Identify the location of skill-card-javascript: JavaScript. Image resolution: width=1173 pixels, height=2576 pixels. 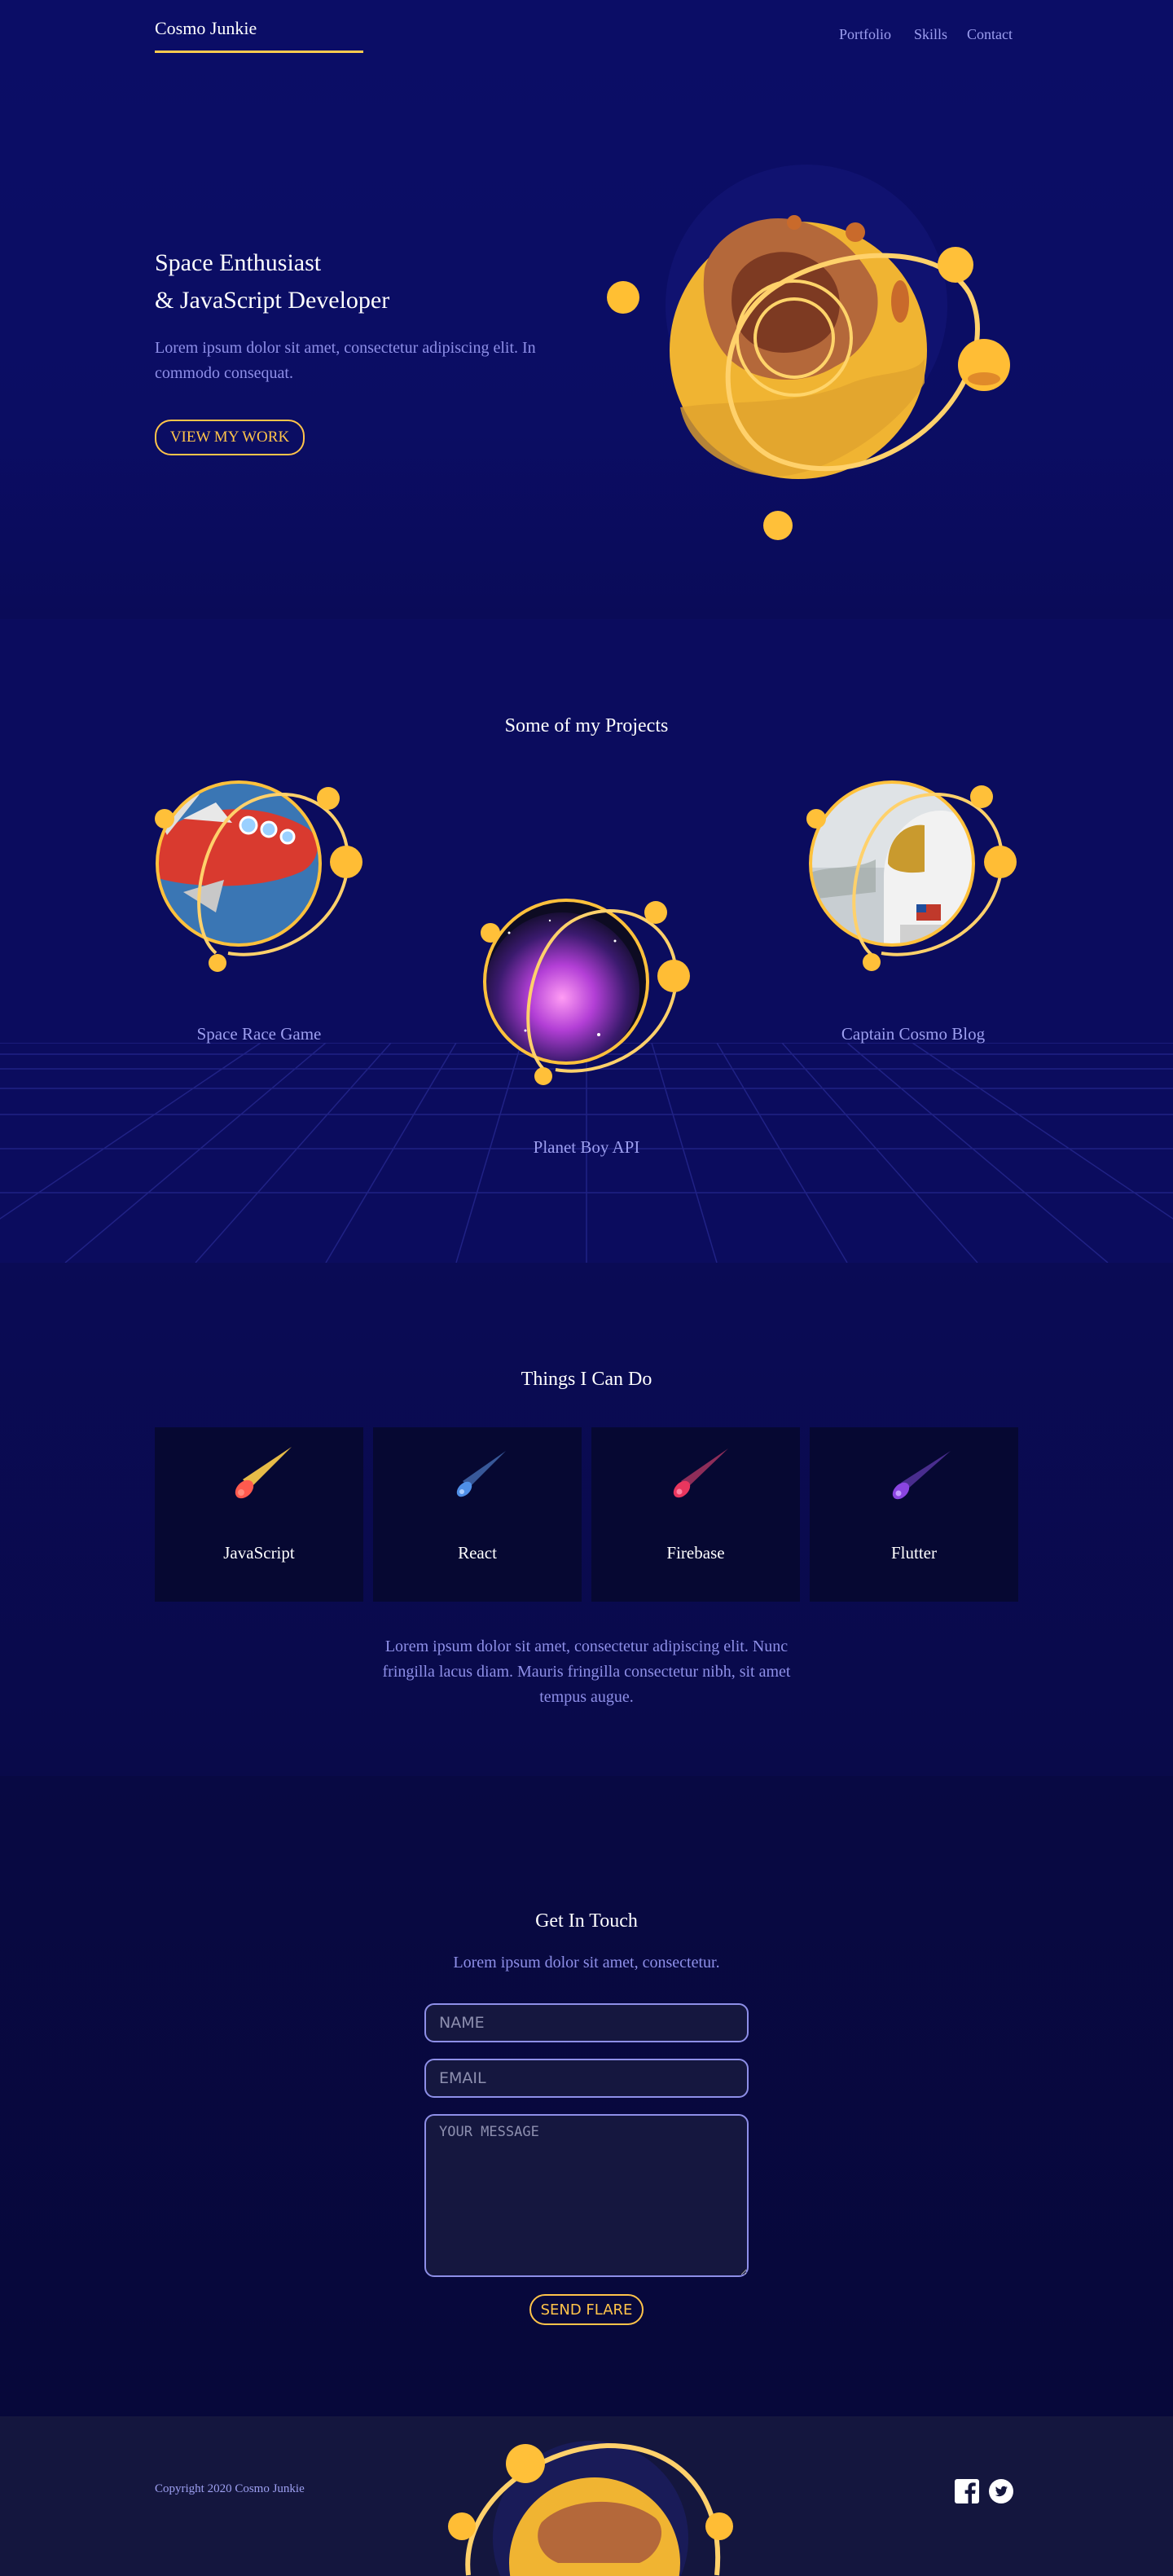
(259, 1514).